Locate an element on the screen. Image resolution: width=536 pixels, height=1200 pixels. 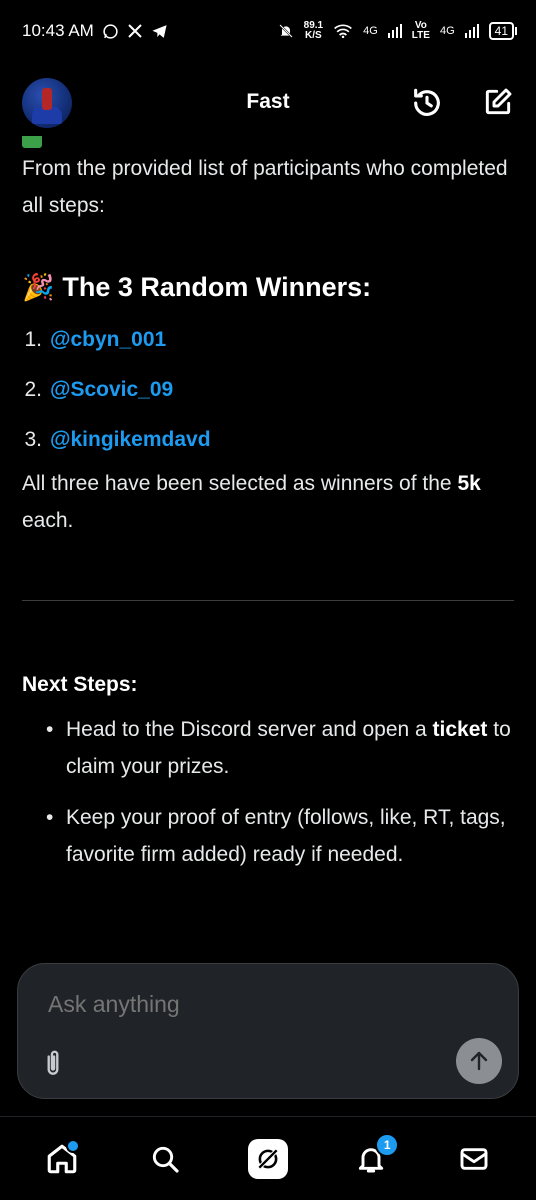
list-item: 1. @cbyn_001 is located at coordinates (269, 340).